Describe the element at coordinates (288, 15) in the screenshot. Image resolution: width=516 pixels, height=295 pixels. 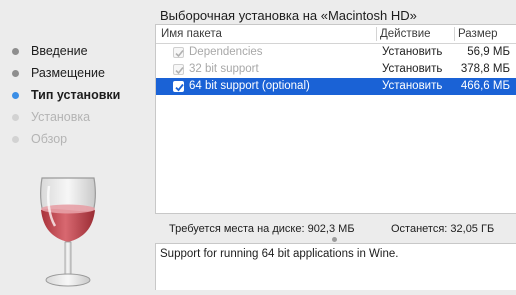
I see `page-title: Выборочная установка на «Macintosh HD»` at that location.